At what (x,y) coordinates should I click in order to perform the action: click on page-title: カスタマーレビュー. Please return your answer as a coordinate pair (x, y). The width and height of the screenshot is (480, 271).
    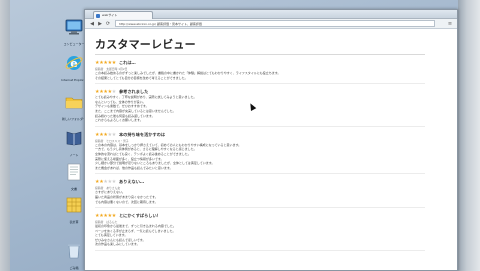
    Looking at the image, I should click on (145, 44).